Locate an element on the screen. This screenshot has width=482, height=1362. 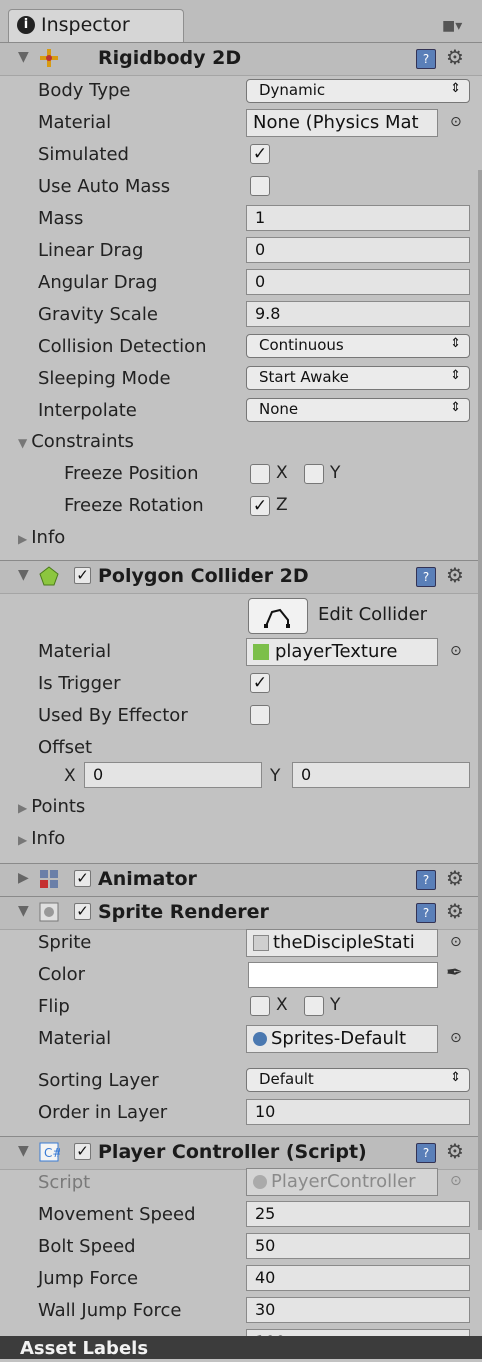
sprite-renderer-header: ▼ ✓ Sprite Renderer ? ⚙ is located at coordinates (241, 913).